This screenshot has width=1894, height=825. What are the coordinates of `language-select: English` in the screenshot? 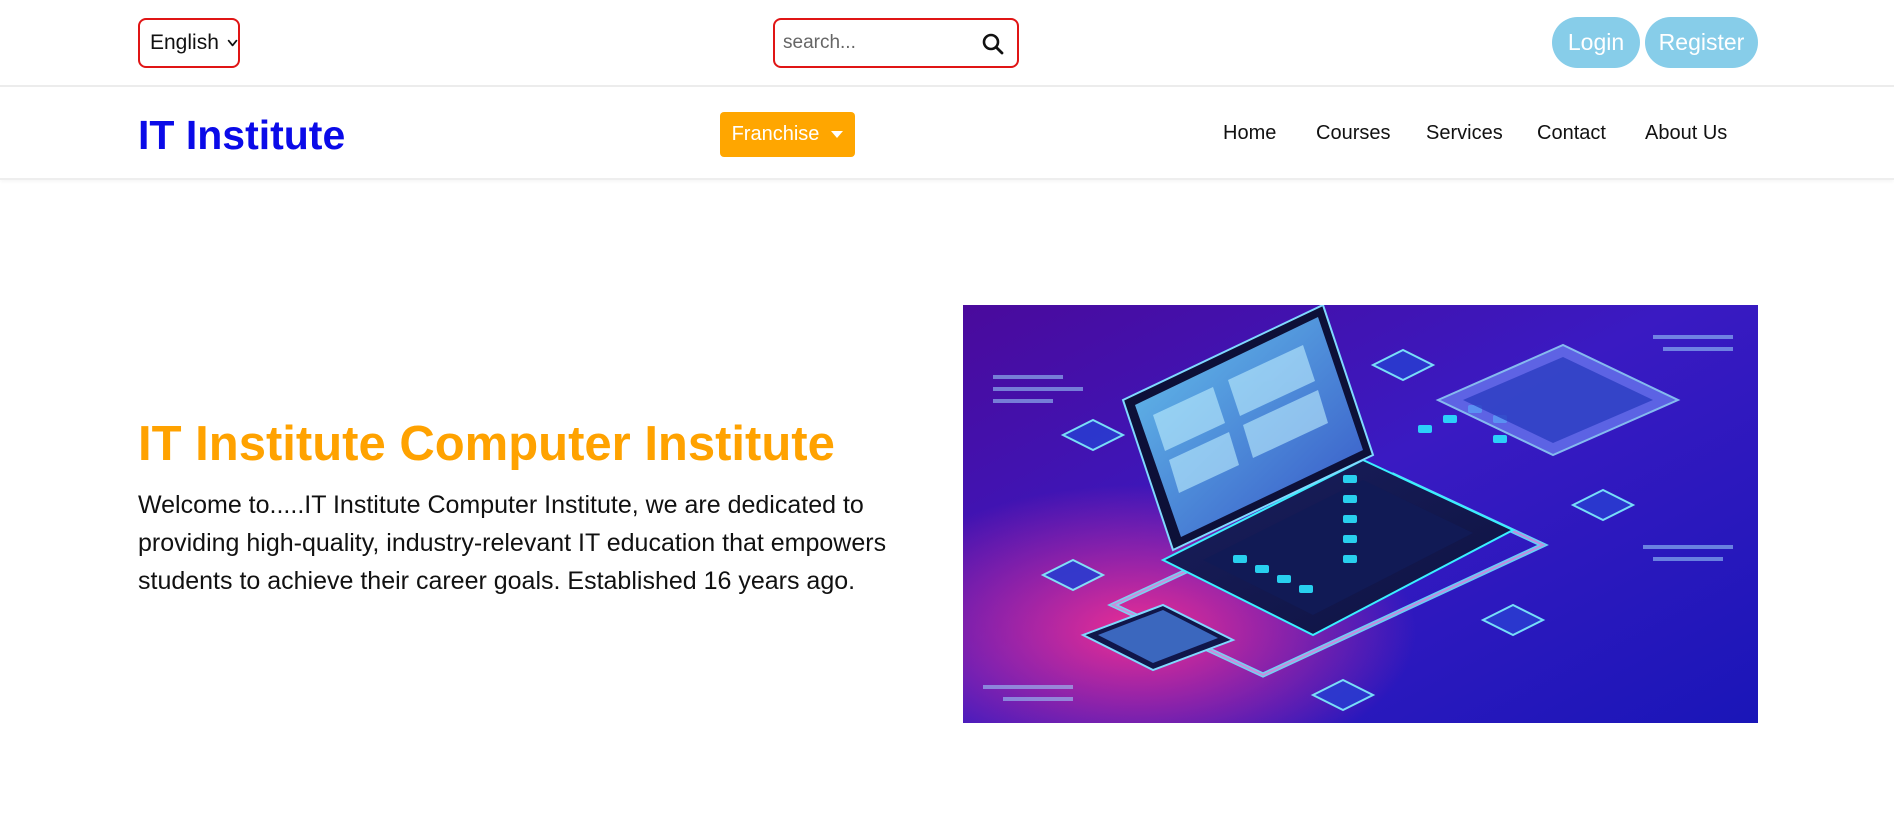 It's located at (189, 43).